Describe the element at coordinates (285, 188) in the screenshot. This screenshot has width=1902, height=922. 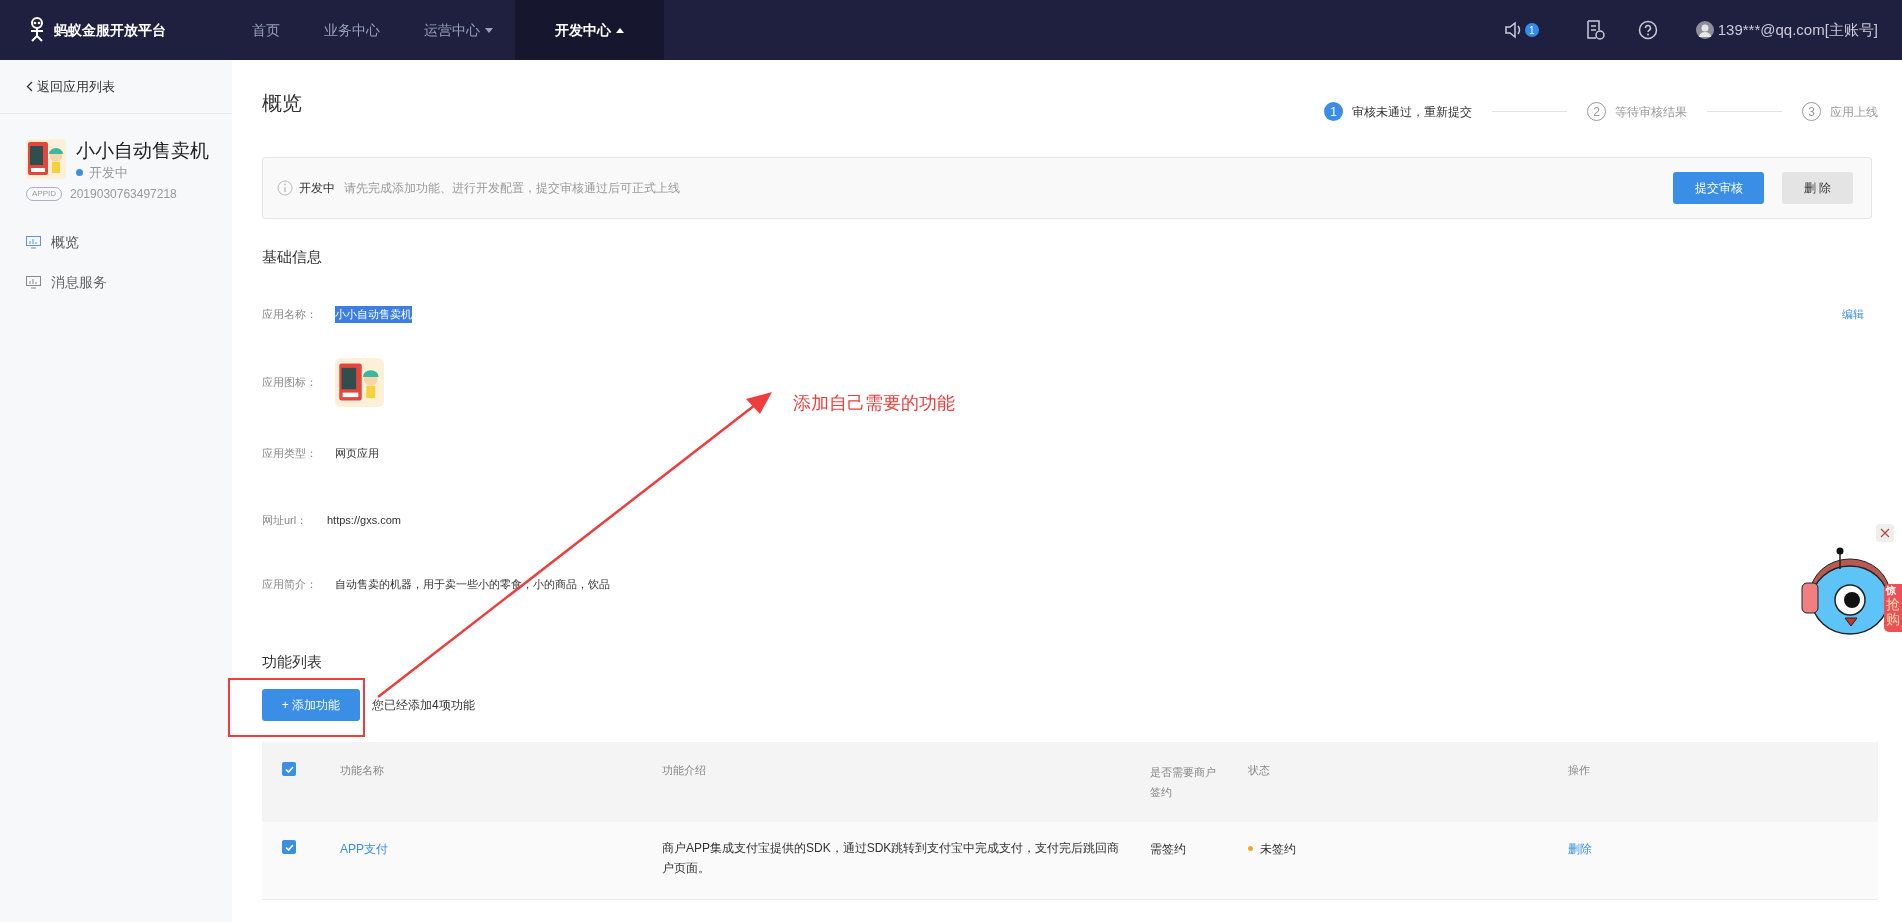
I see `info-icon` at that location.